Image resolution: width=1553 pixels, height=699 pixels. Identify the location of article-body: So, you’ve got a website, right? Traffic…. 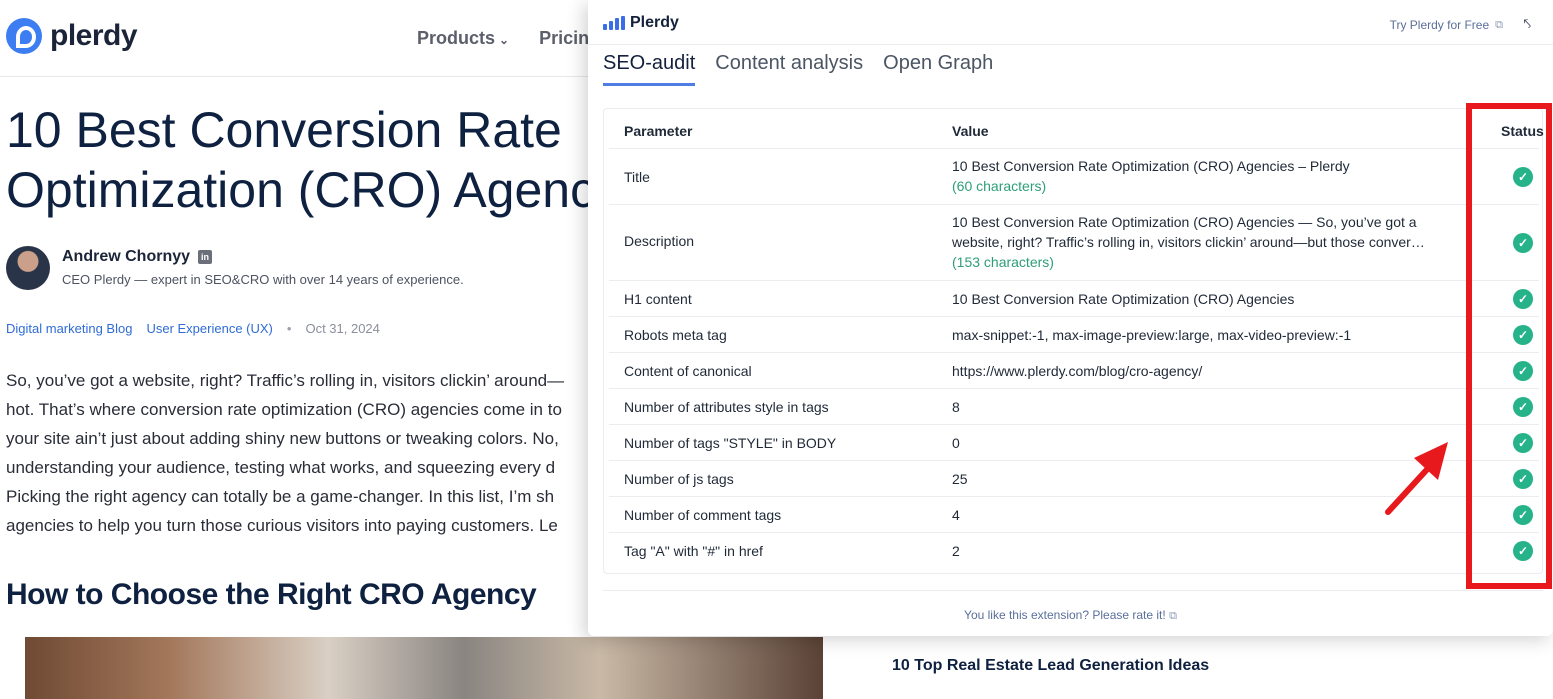
(285, 453).